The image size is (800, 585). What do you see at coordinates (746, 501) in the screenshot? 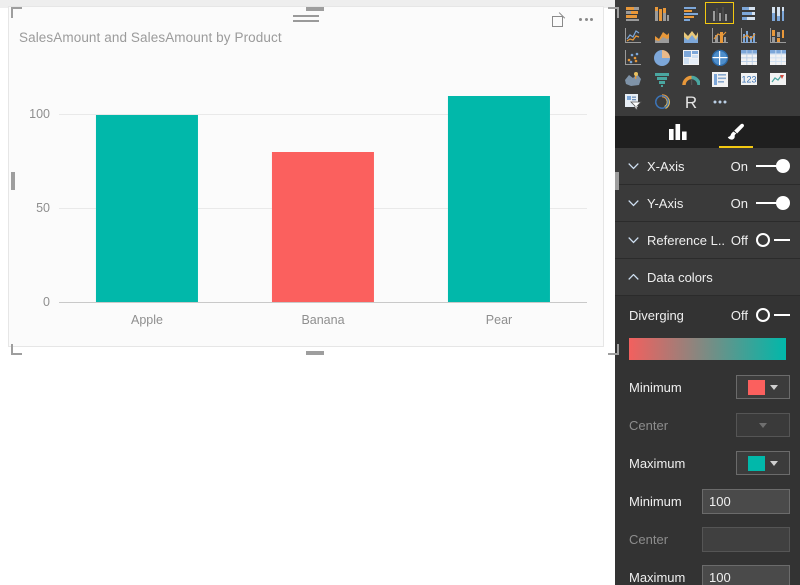
I see `minimum-value-input` at bounding box center [746, 501].